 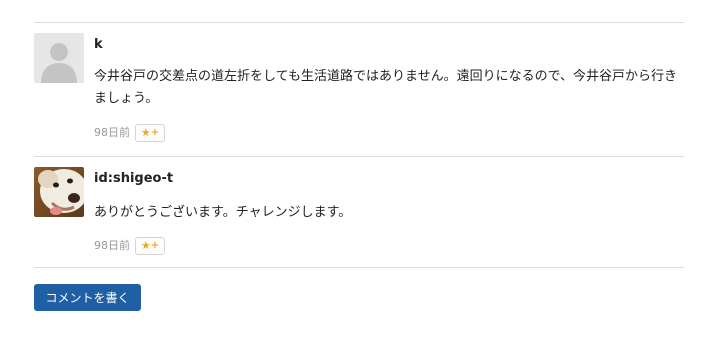 I want to click on comment-username: k, so click(x=98, y=45).